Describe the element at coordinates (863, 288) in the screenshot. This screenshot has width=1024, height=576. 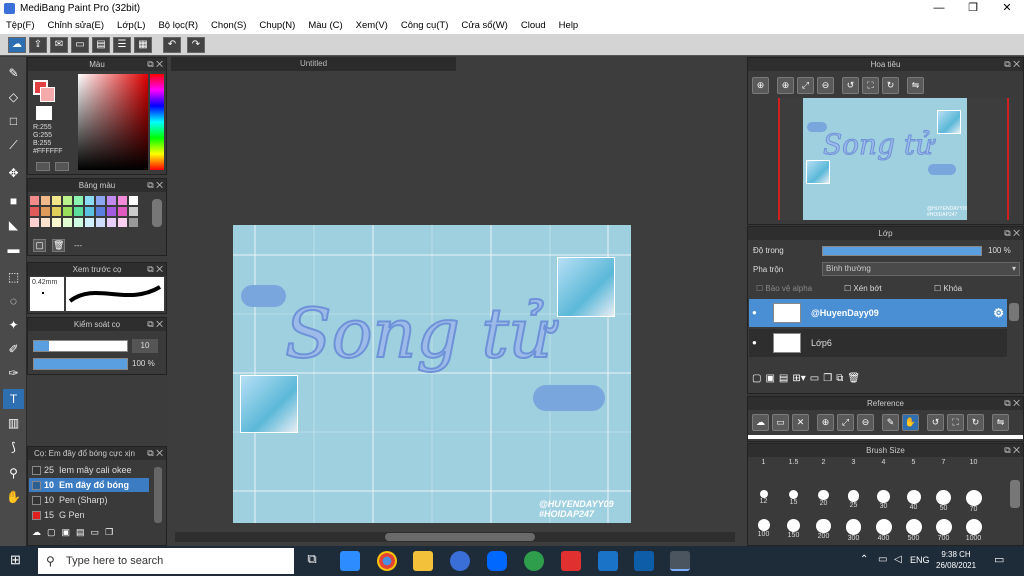
I see `clipping-option: ☐ Xén bớt` at that location.